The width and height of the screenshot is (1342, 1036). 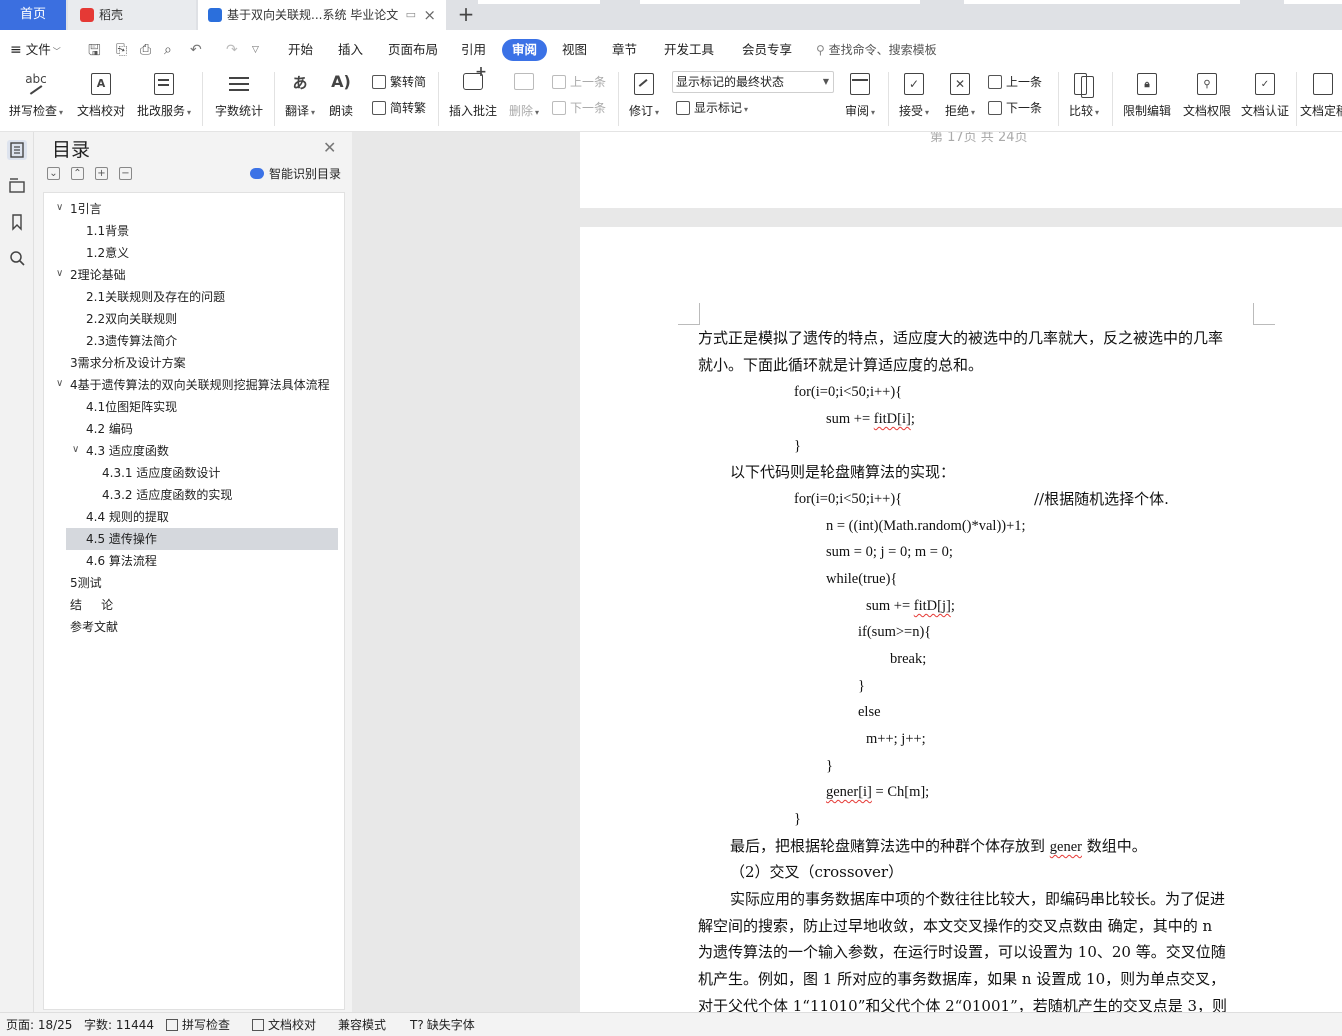 I want to click on spellcheck-status: 拼写检查, so click(x=198, y=1024).